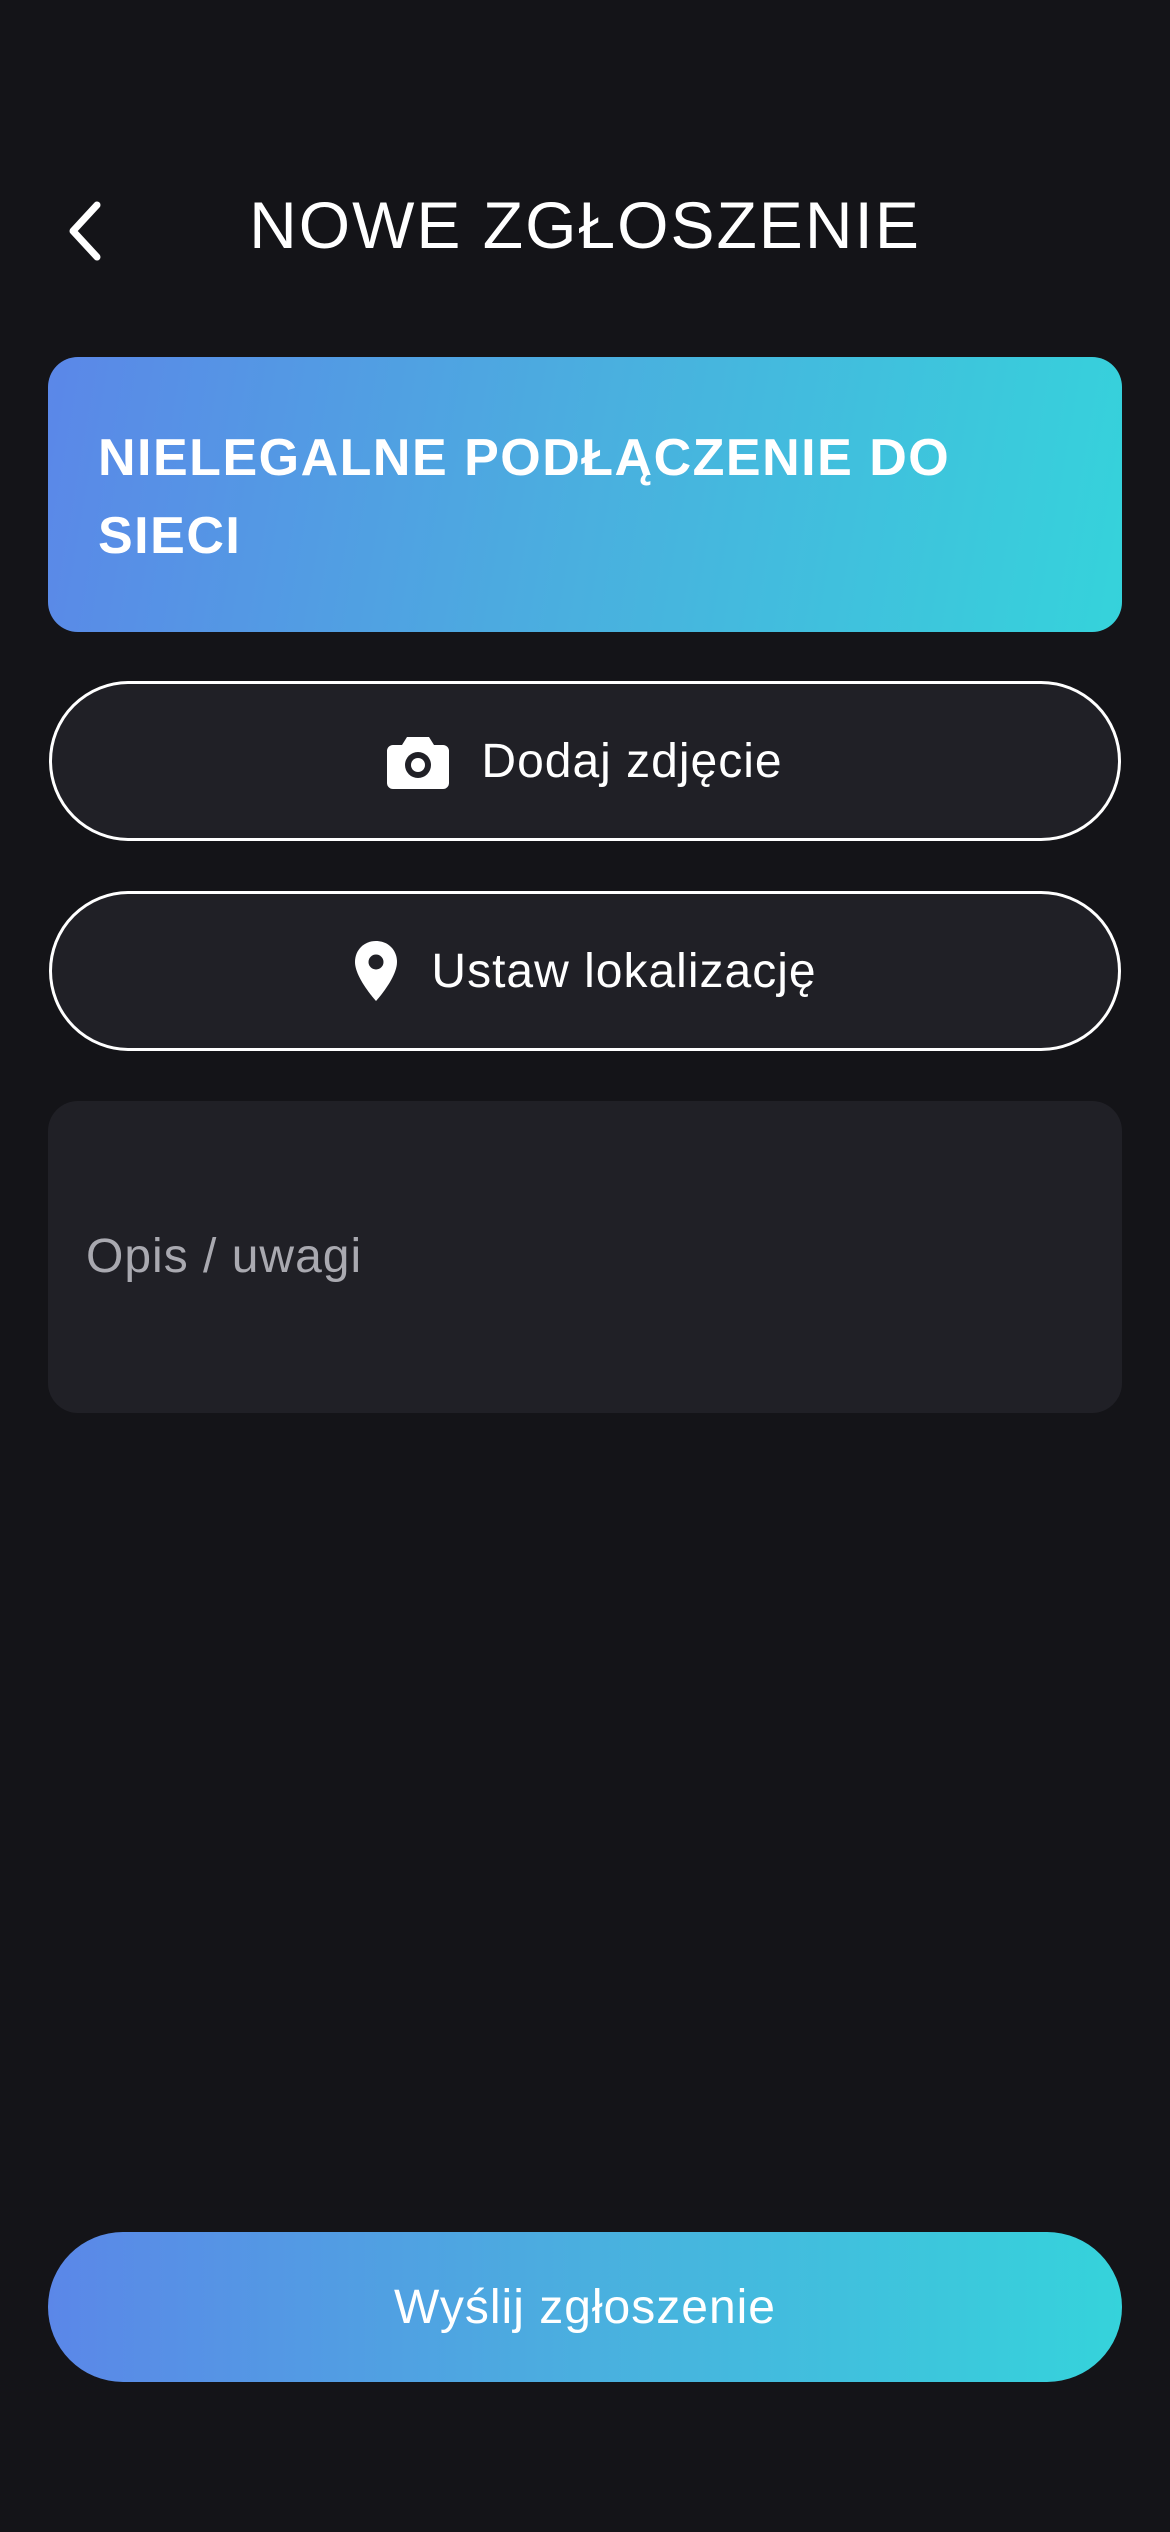 Image resolution: width=1170 pixels, height=2532 pixels. What do you see at coordinates (524, 497) in the screenshot?
I see `category-title: NIELEGALNE PODŁĄCZENIE DO SIECI` at bounding box center [524, 497].